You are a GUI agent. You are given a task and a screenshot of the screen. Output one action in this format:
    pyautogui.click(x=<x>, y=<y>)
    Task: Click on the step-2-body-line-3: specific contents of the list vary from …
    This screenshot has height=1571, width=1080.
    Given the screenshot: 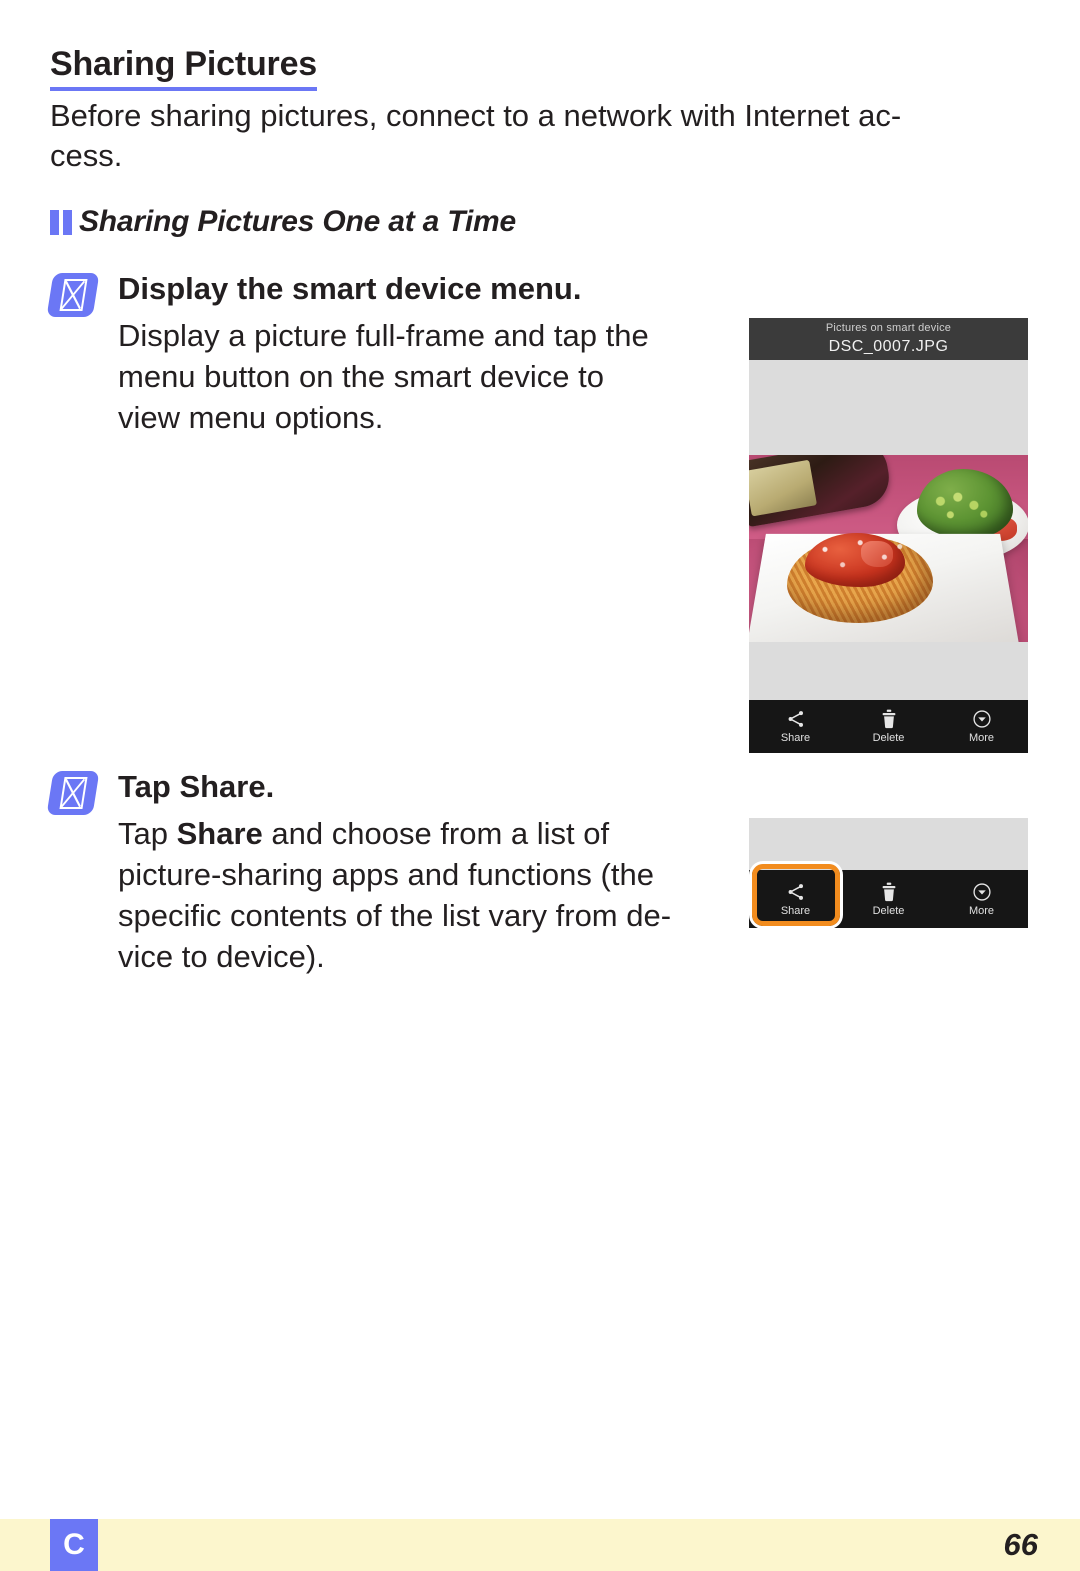 What is the action you would take?
    pyautogui.click(x=395, y=916)
    